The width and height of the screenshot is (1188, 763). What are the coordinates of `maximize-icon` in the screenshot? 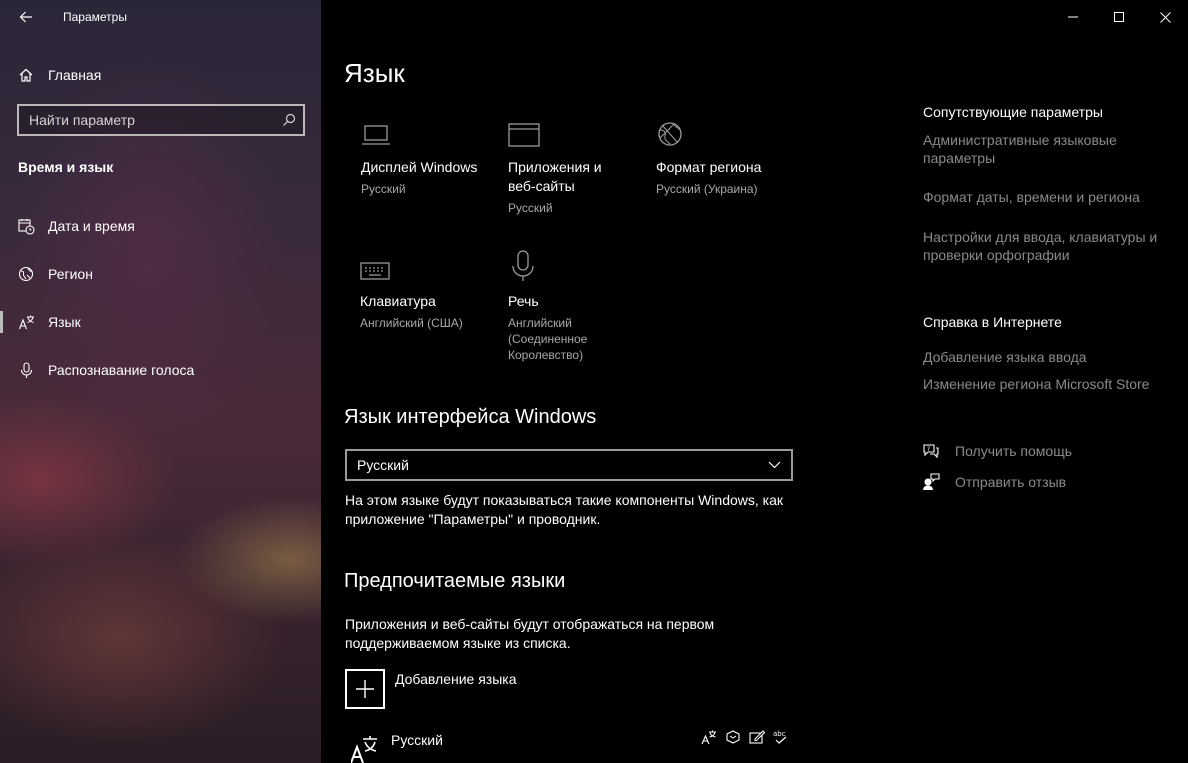 It's located at (1119, 17).